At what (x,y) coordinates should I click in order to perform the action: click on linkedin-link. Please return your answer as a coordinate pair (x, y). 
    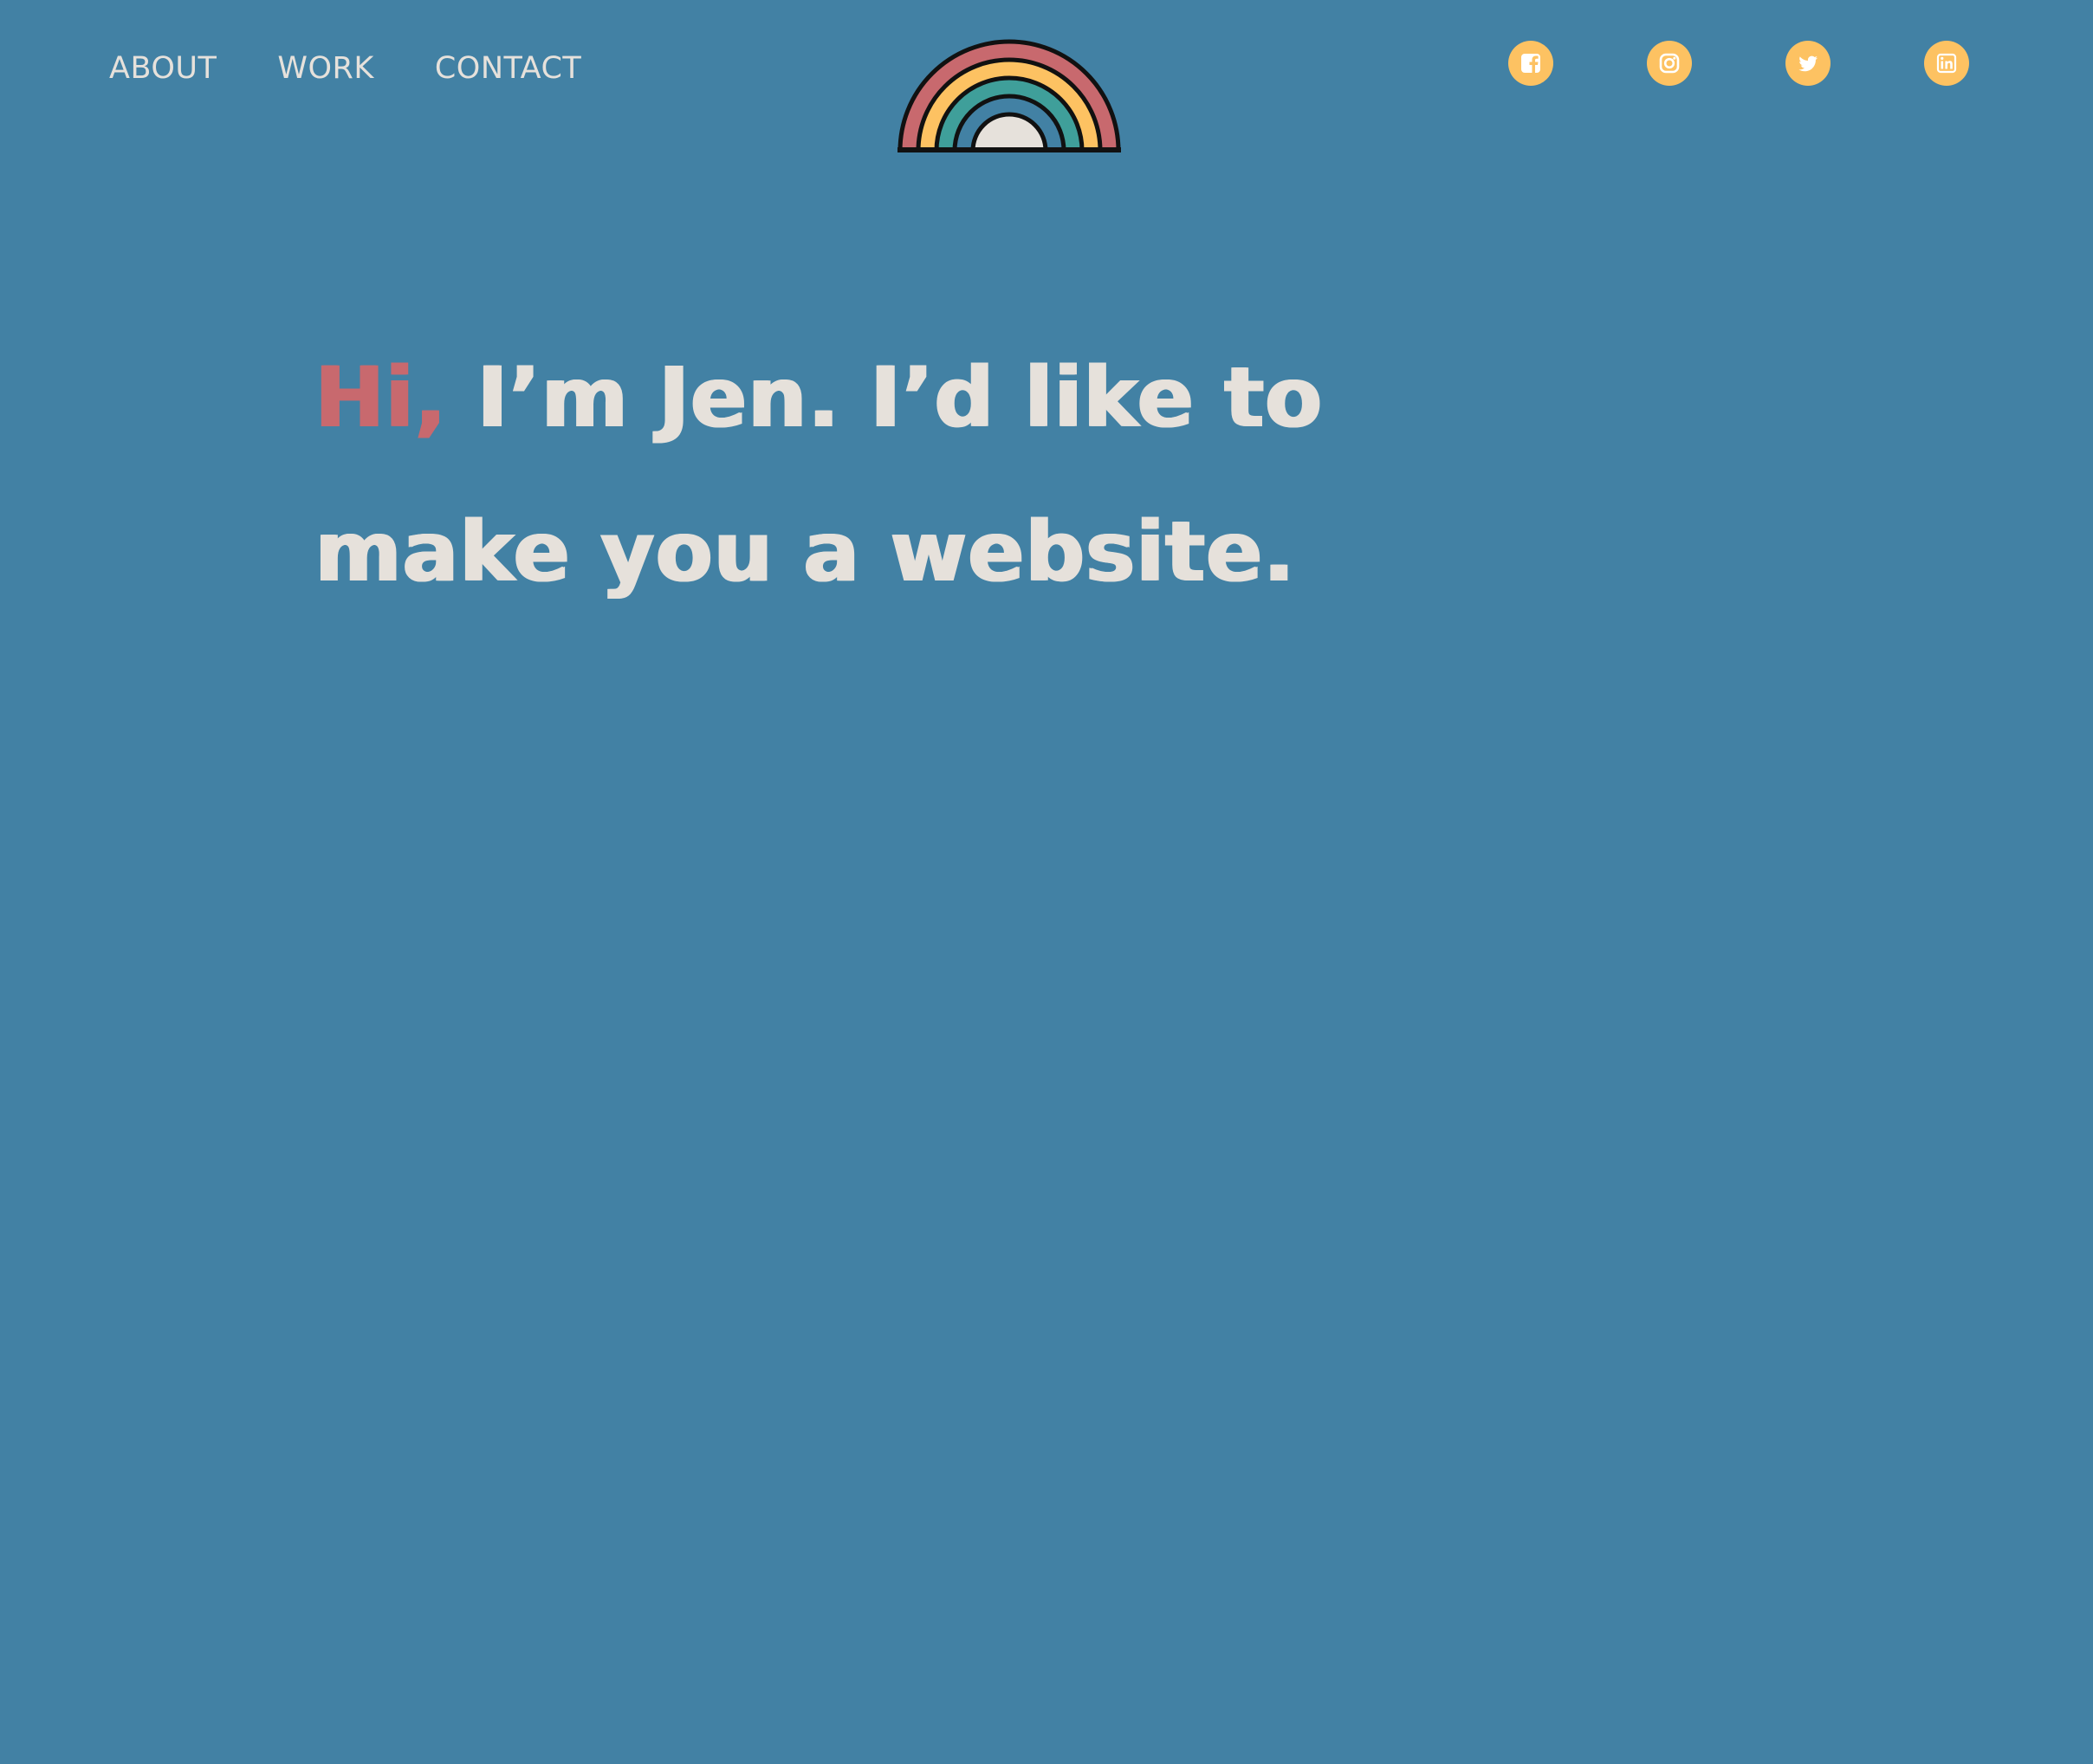
    Looking at the image, I should click on (1946, 63).